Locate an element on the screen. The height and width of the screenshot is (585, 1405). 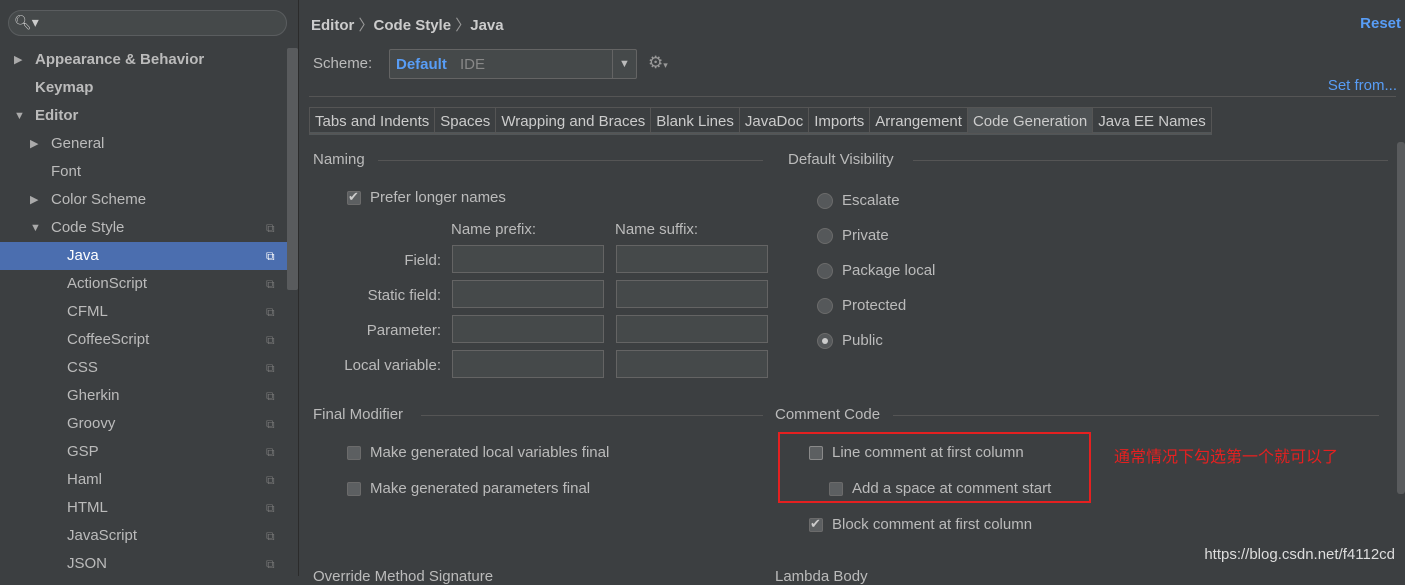
sidebar-item-label: Appearance & Behavior is located at coordinates (120, 59).